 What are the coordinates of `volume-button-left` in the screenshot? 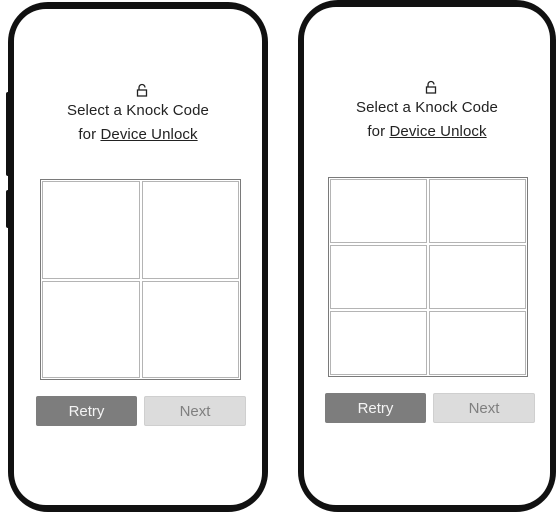 It's located at (8, 134).